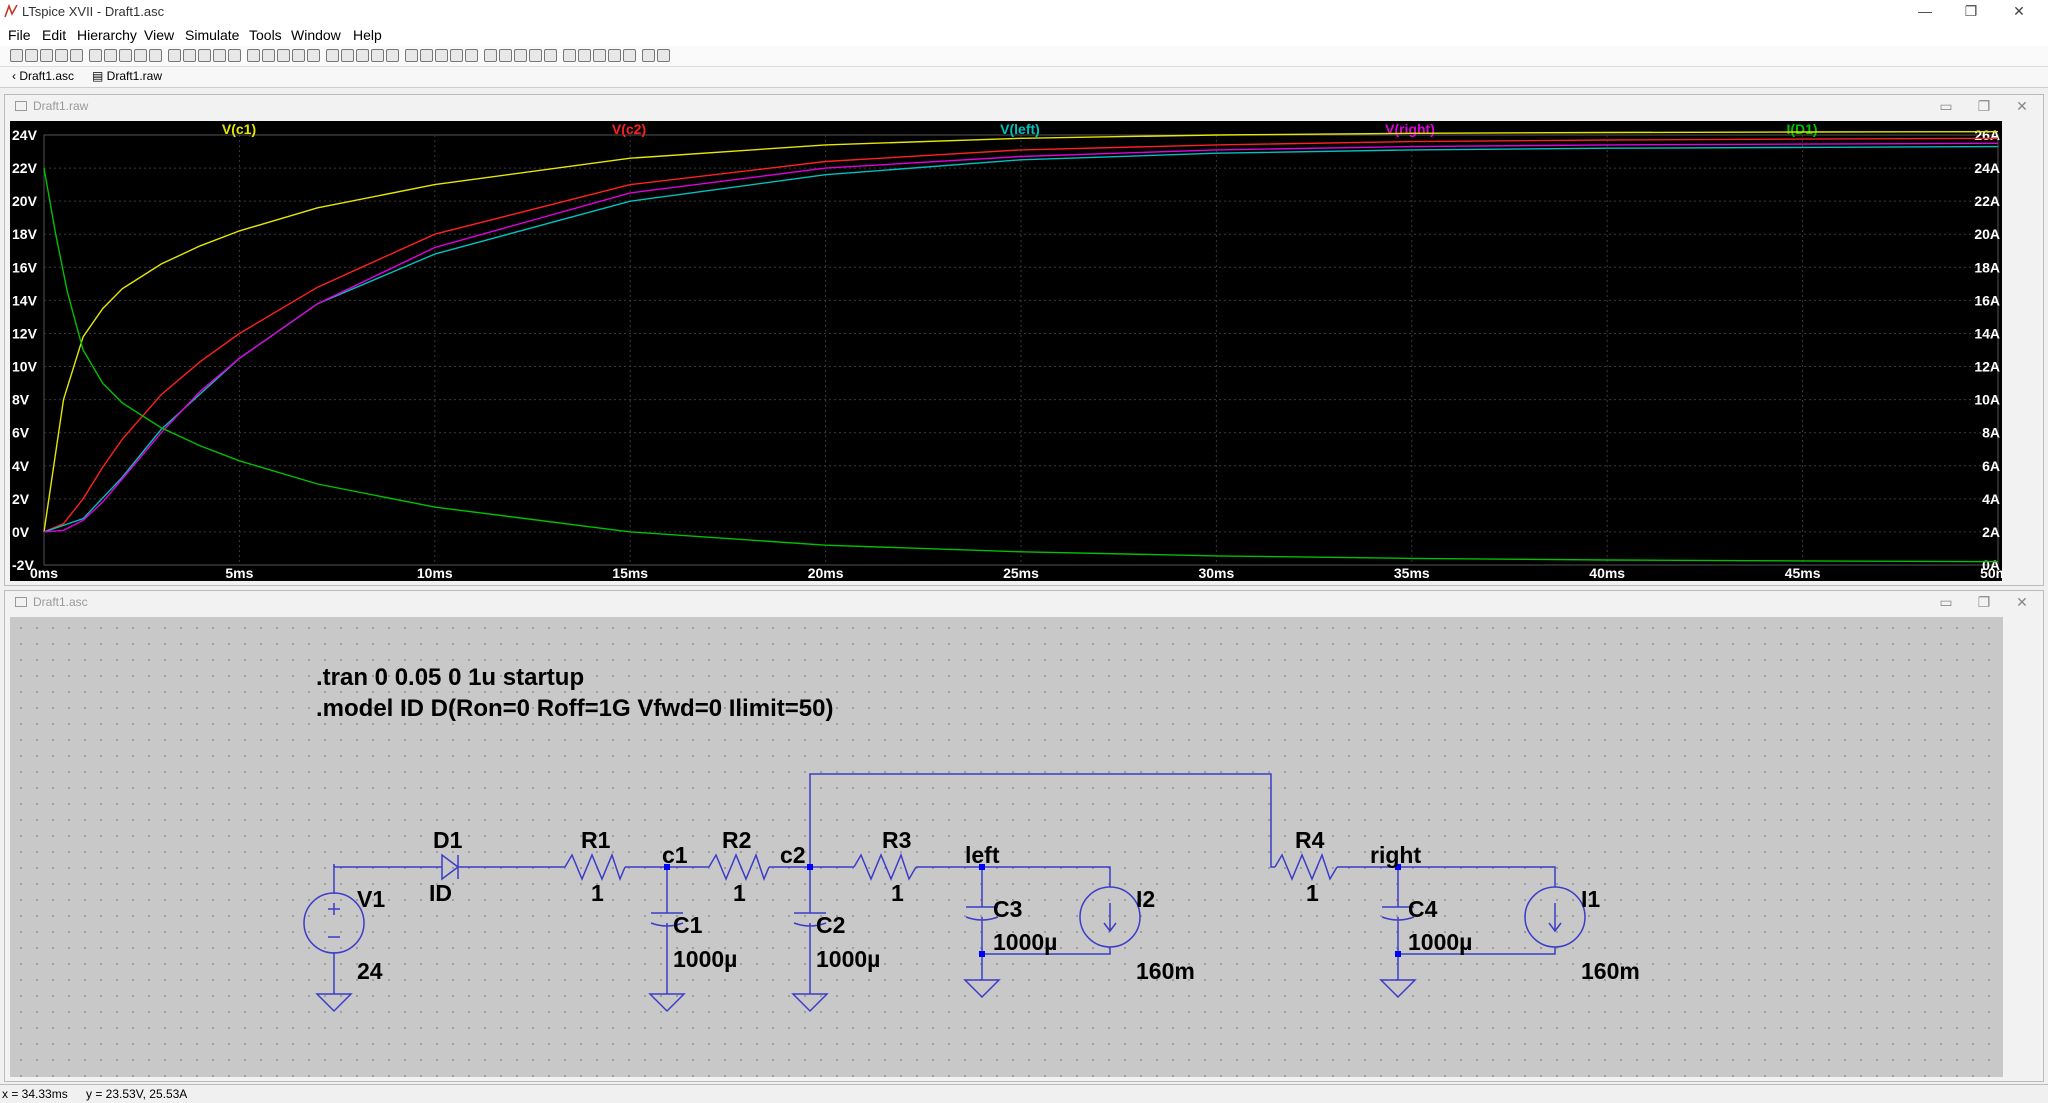 Image resolution: width=2048 pixels, height=1103 pixels. What do you see at coordinates (1590, 899) in the screenshot?
I see `i1-ref-label: I1` at bounding box center [1590, 899].